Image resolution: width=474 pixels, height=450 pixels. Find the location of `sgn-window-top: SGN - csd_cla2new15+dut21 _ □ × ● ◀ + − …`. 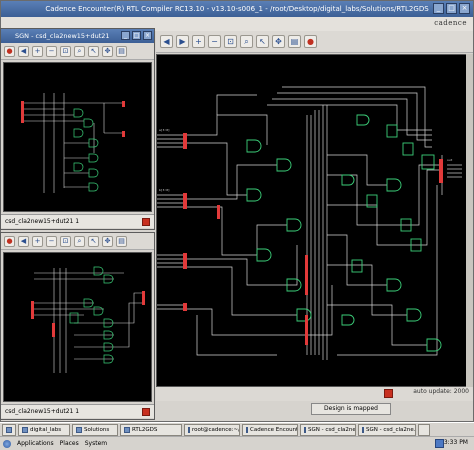

sgn-window-top: SGN - csd_cla2new15+dut21 _ □ × ● ◀ + − … is located at coordinates (77, 129).